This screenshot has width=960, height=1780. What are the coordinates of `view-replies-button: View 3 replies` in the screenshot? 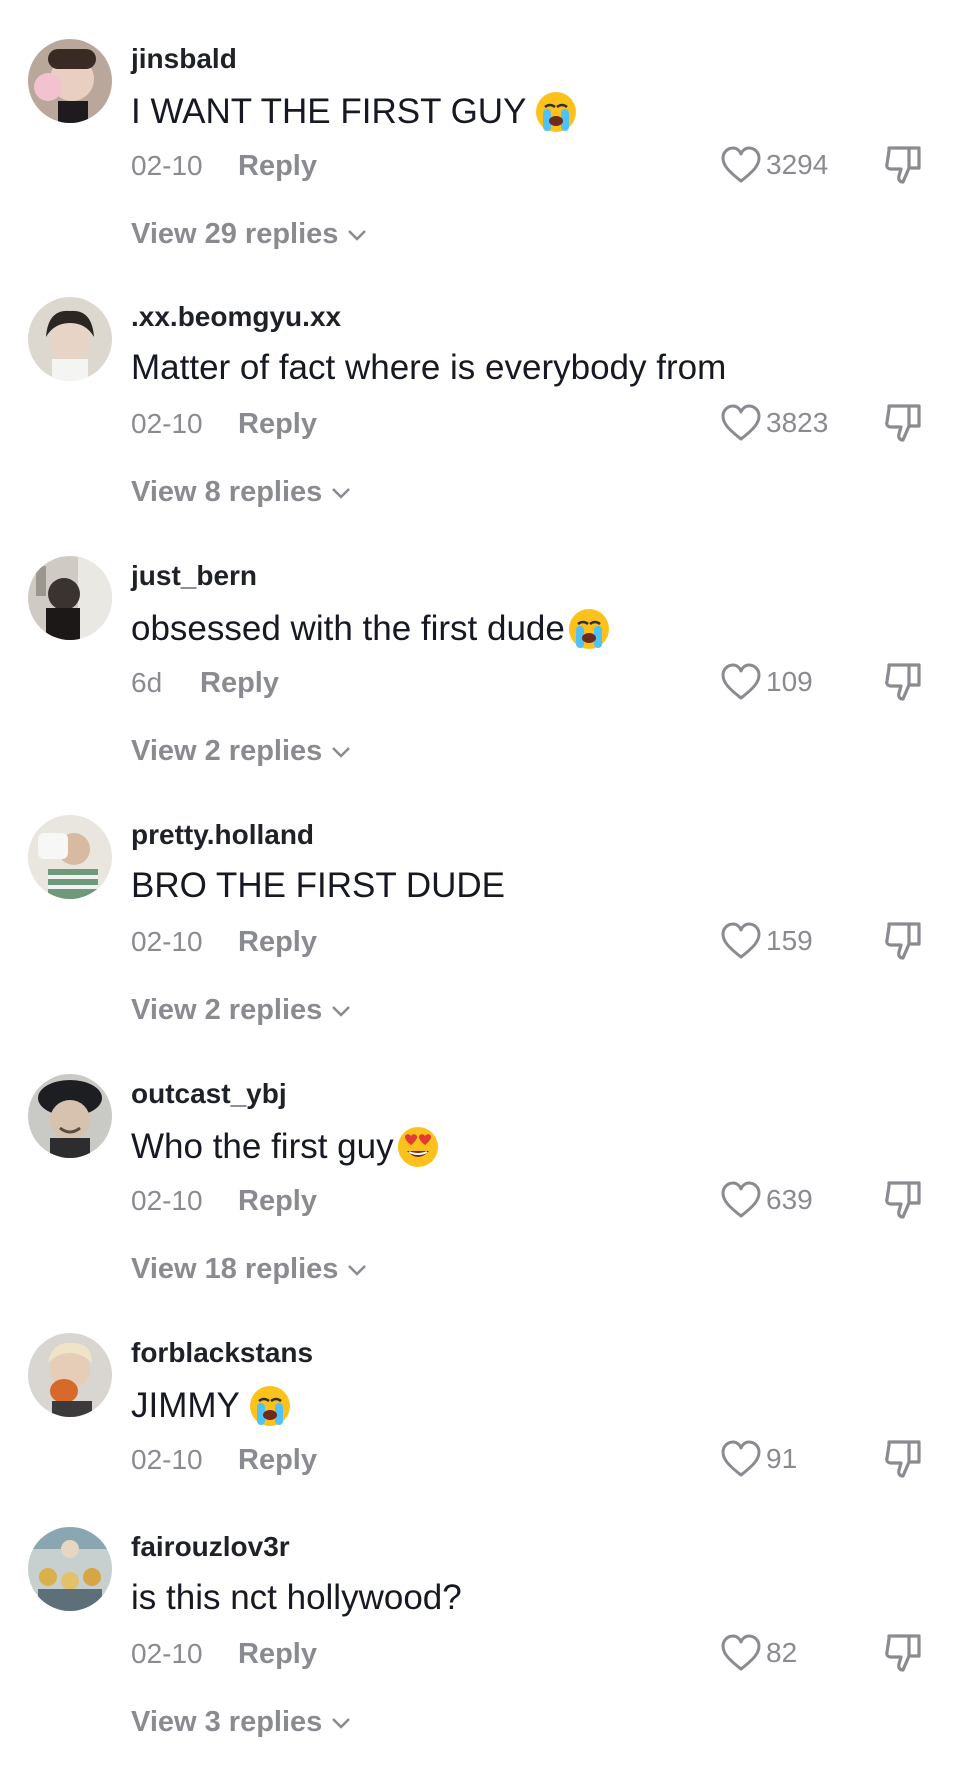 It's located at (241, 1722).